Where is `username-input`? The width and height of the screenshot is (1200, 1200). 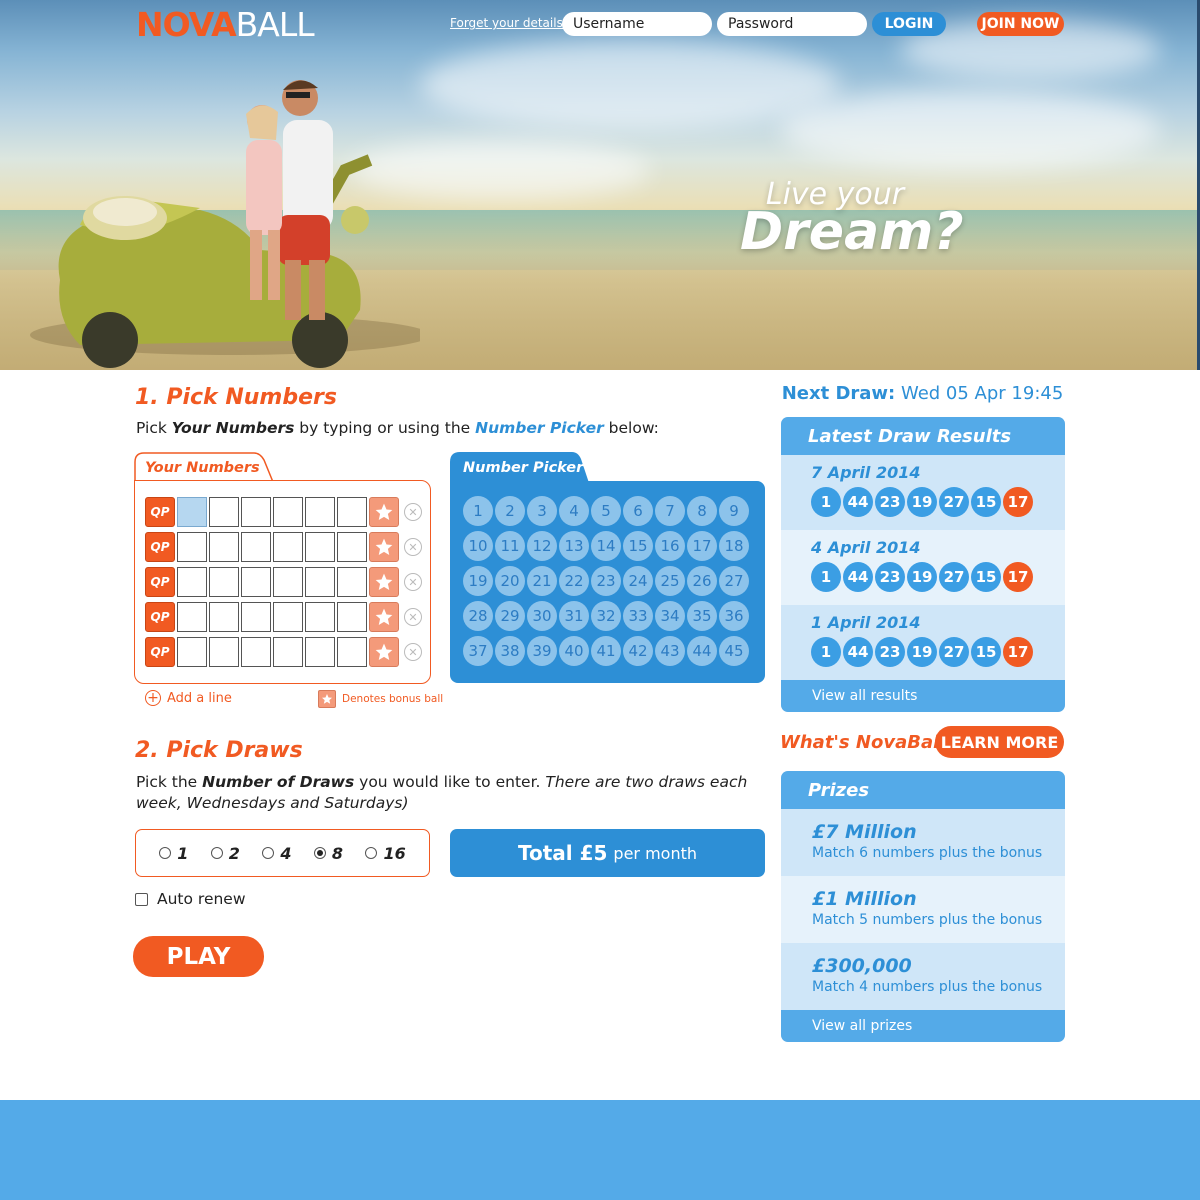 username-input is located at coordinates (637, 24).